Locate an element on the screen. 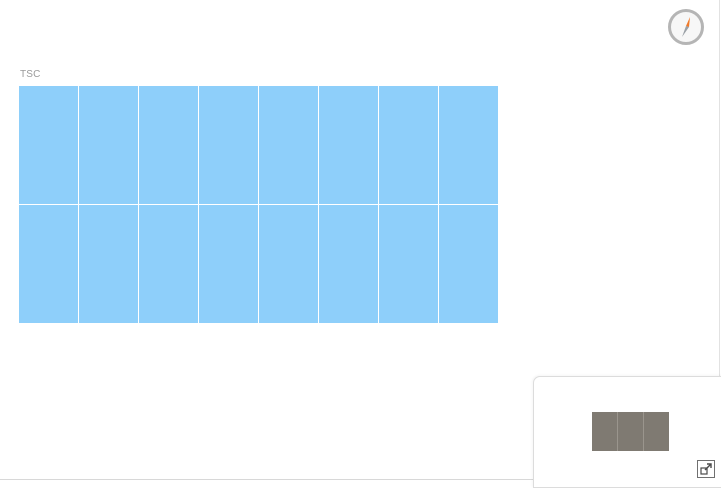 The image size is (721, 488). expand-minimap-button is located at coordinates (706, 469).